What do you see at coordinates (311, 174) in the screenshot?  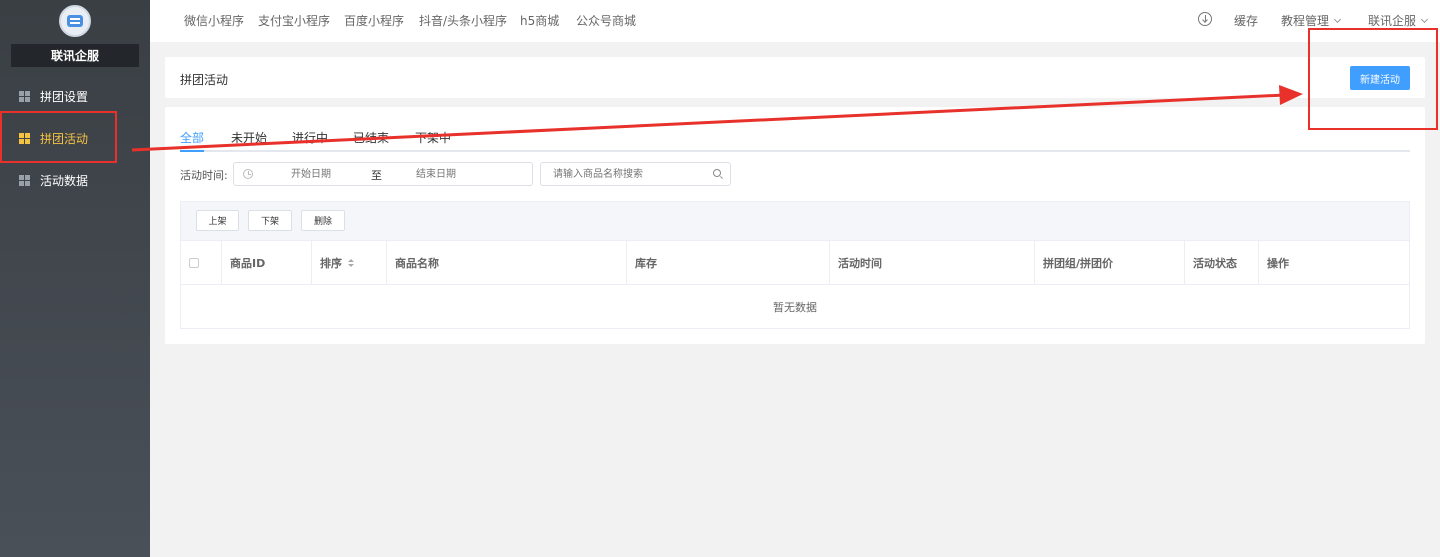 I see `start-date-input` at bounding box center [311, 174].